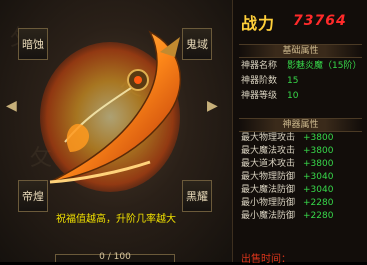  What do you see at coordinates (287, 190) in the screenshot?
I see `attr-row: 最大魔法防御 +3040` at bounding box center [287, 190].